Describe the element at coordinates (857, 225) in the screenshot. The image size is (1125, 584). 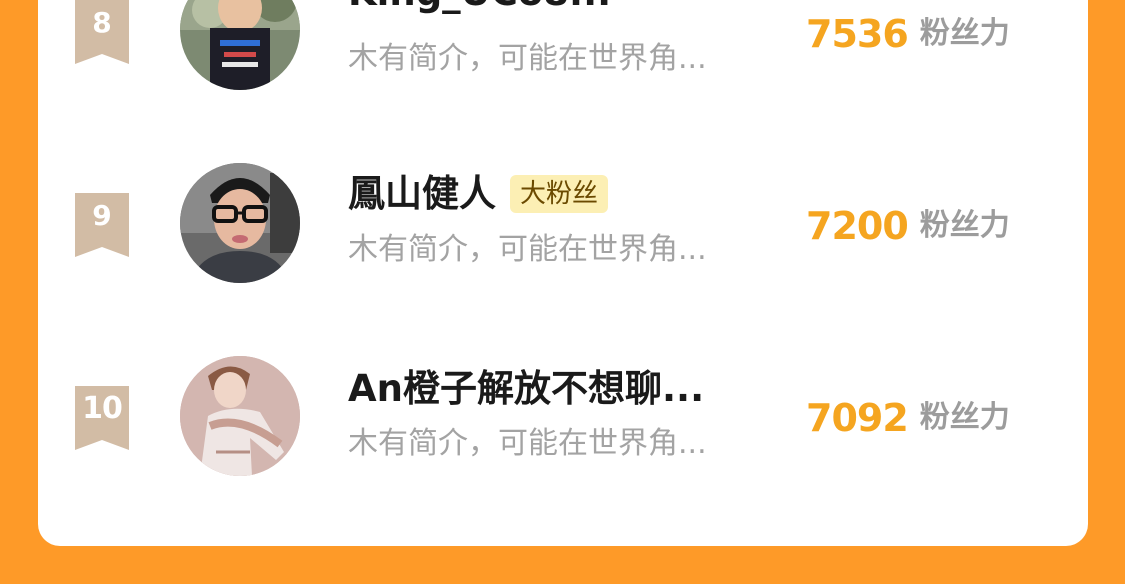
I see `fan-score-value: 7200` at that location.